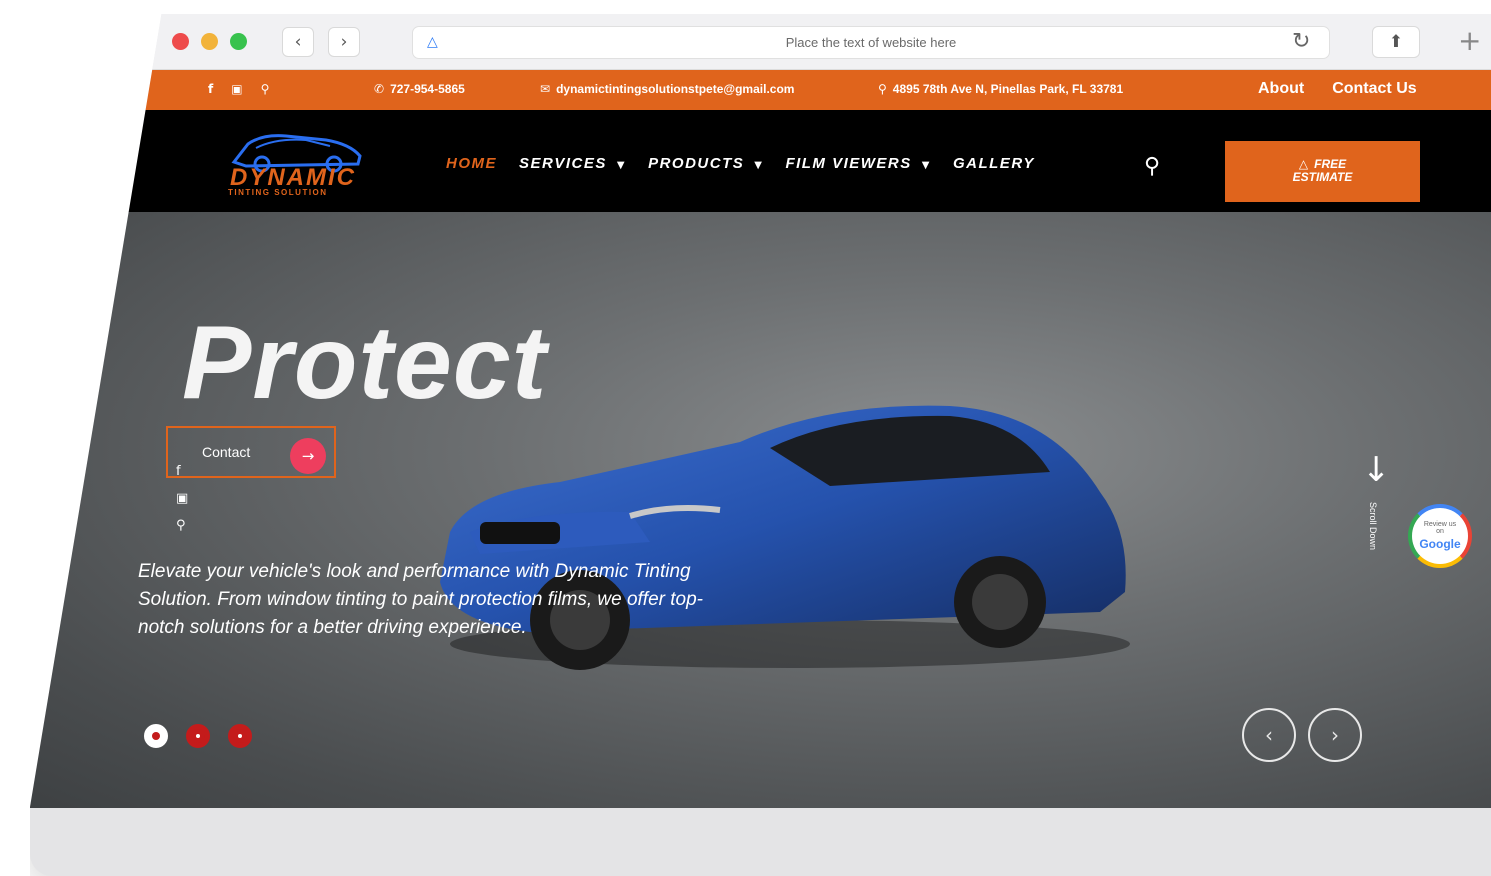 The width and height of the screenshot is (1491, 876). I want to click on menu-label: FILM VIEWERS, so click(848, 163).